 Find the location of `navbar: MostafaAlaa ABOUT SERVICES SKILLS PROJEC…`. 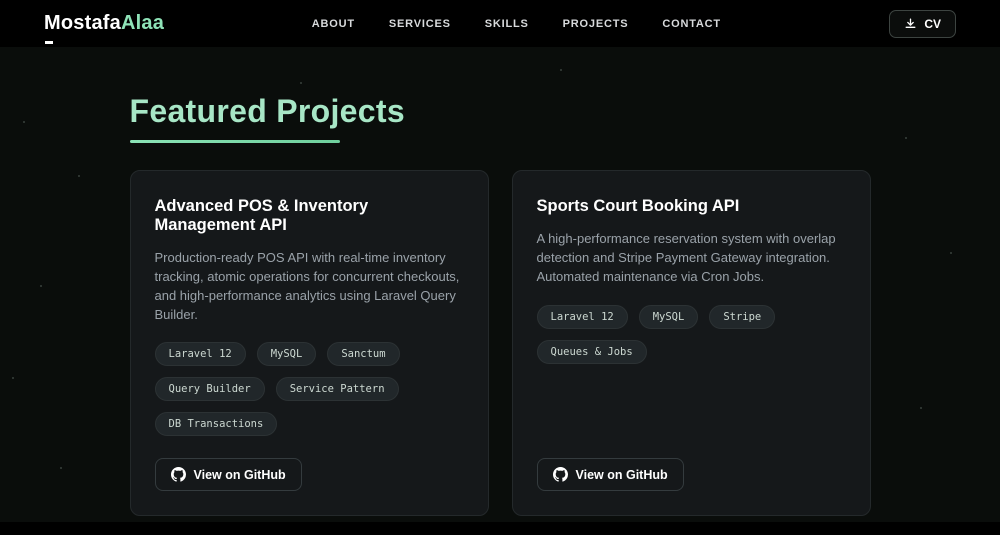

navbar: MostafaAlaa ABOUT SERVICES SKILLS PROJEC… is located at coordinates (500, 23).